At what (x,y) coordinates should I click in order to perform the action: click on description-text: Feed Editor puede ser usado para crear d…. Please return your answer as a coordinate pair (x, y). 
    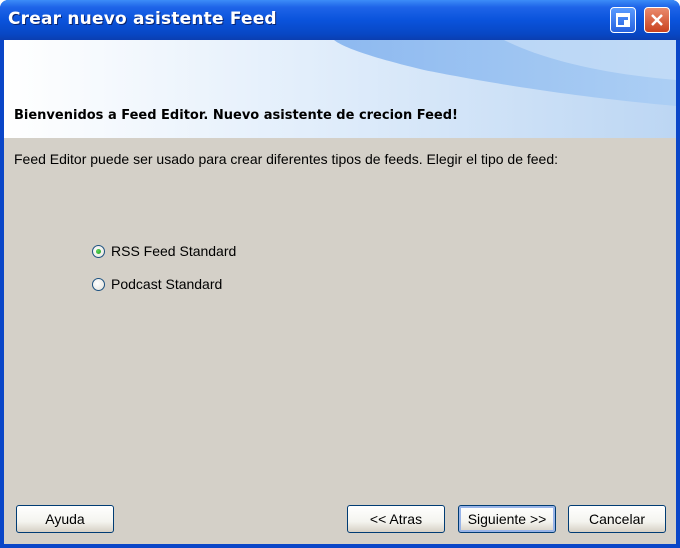
    Looking at the image, I should click on (286, 159).